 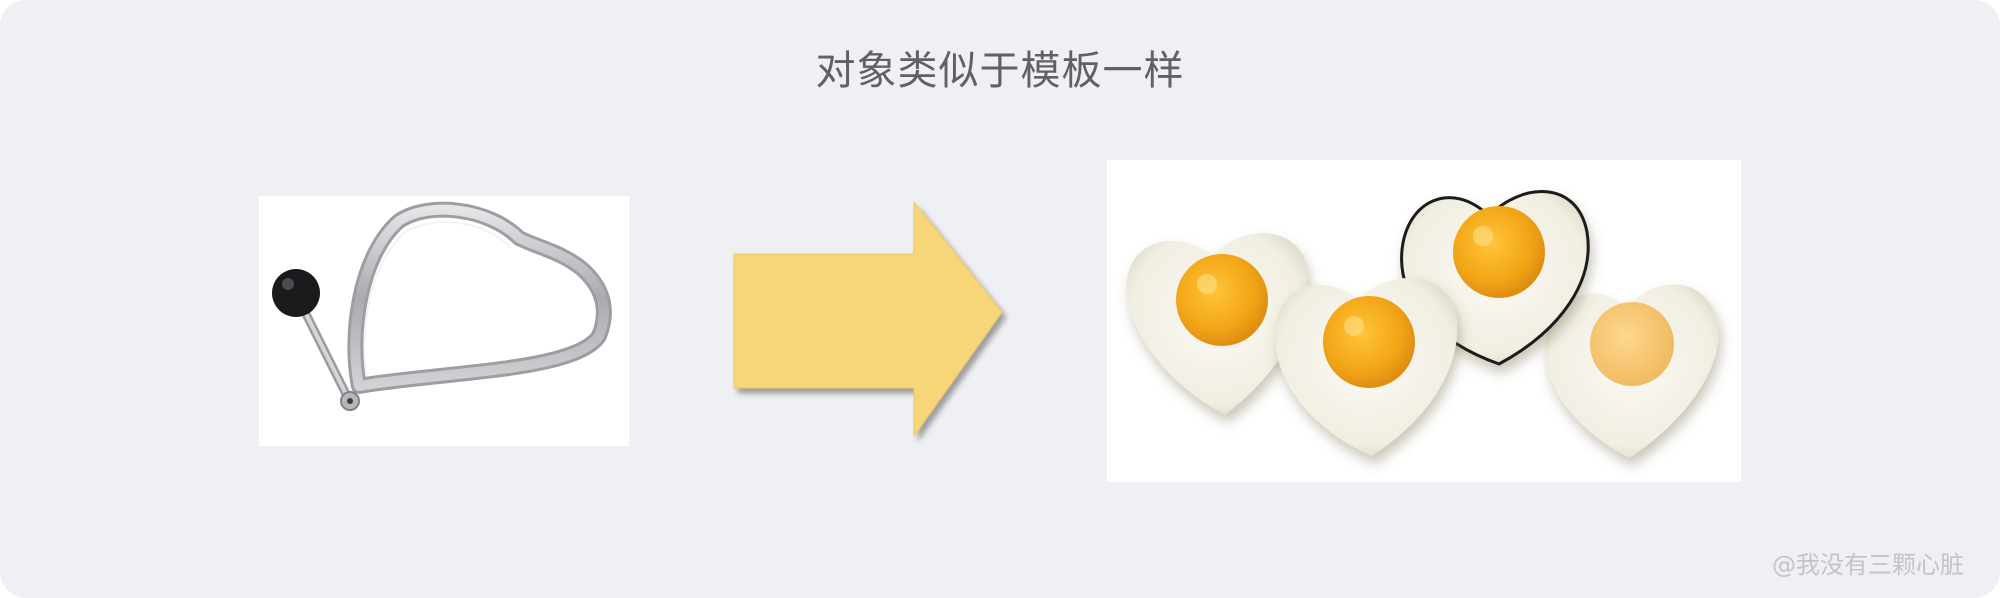 I want to click on diagram-title: 对象类似于模板一样, so click(x=1000, y=71).